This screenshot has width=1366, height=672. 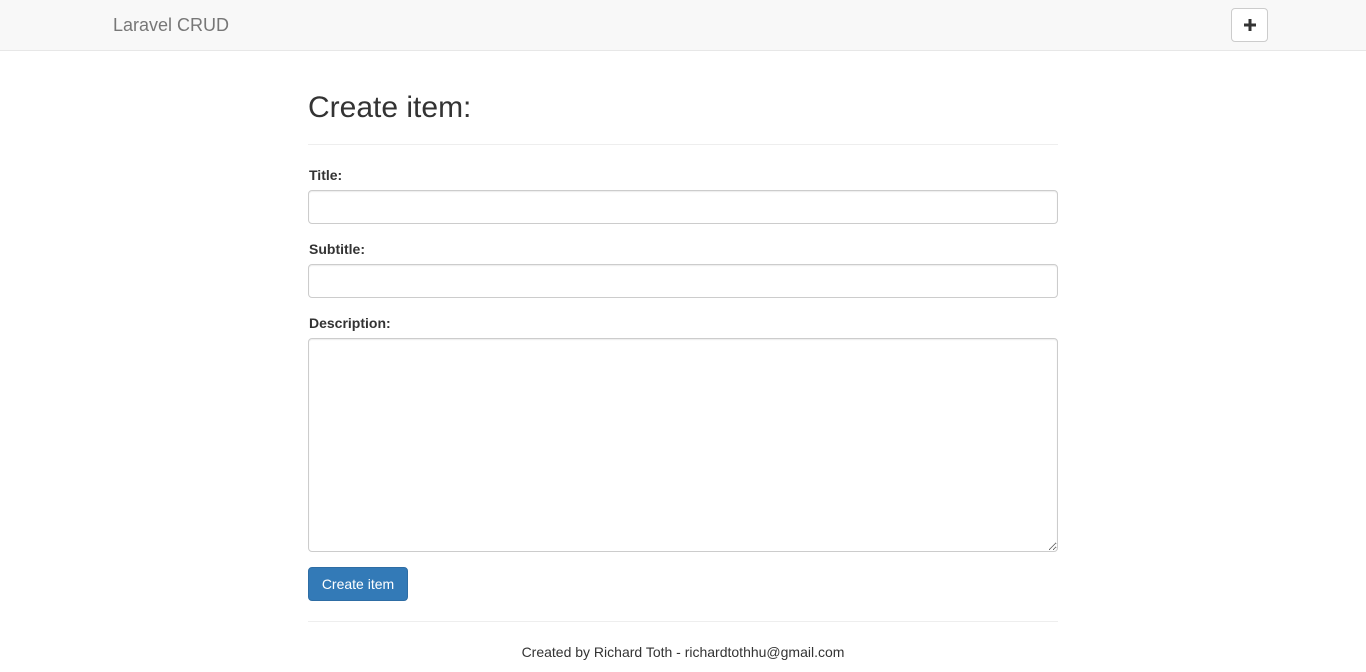 What do you see at coordinates (326, 175) in the screenshot?
I see `title-label: Title:` at bounding box center [326, 175].